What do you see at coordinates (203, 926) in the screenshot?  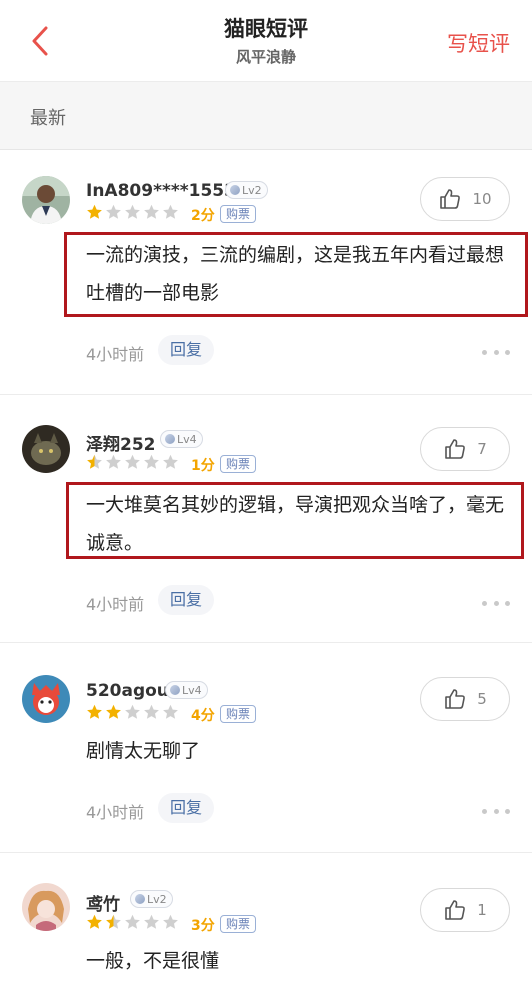 I see `rating-score: 3分` at bounding box center [203, 926].